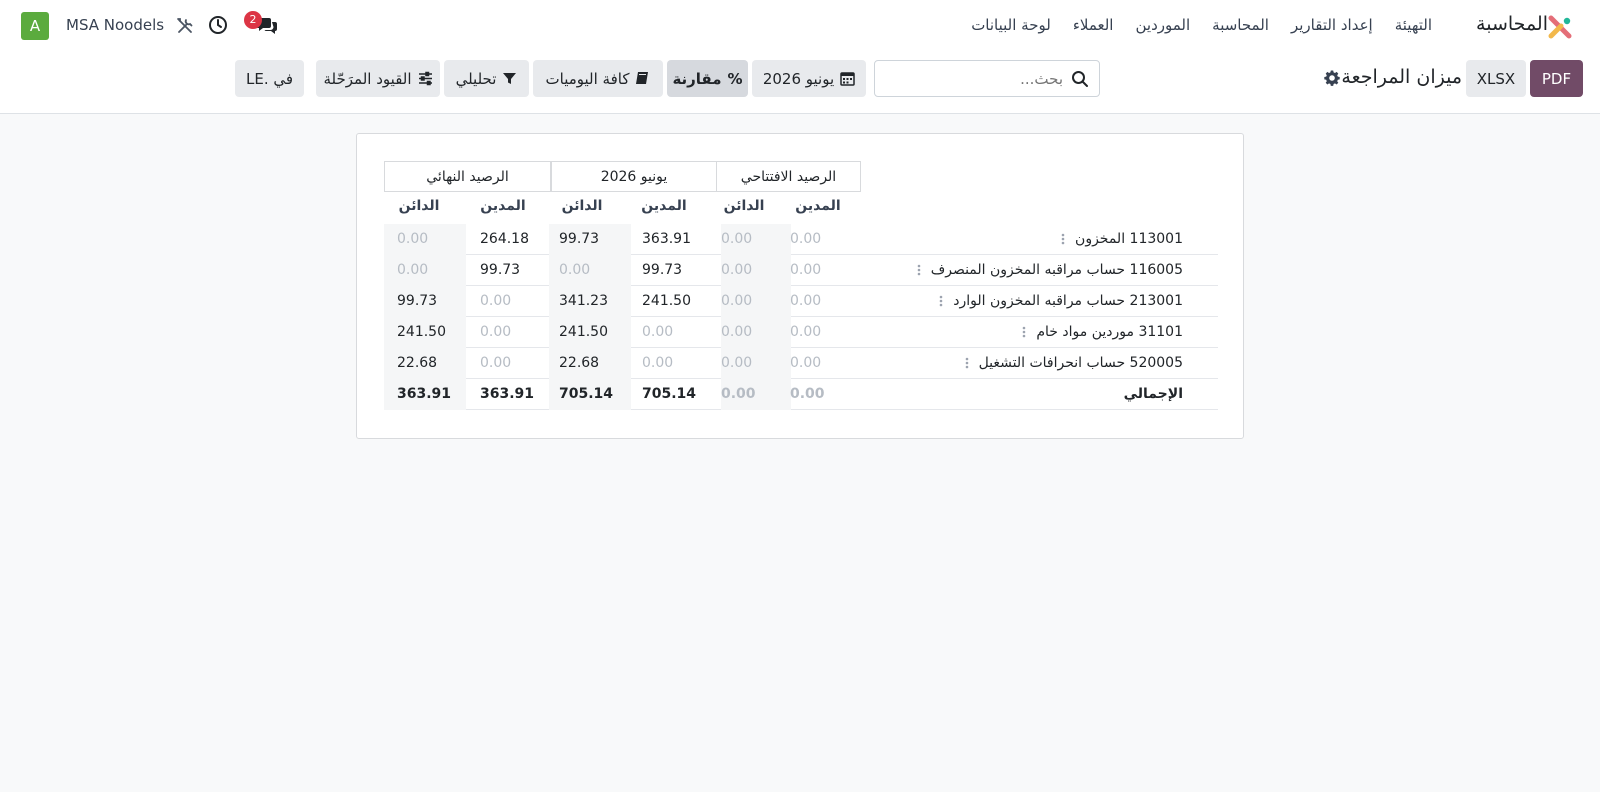 The height and width of the screenshot is (792, 1600). Describe the element at coordinates (707, 78) in the screenshot. I see `comparison-button: % مقارنة` at that location.